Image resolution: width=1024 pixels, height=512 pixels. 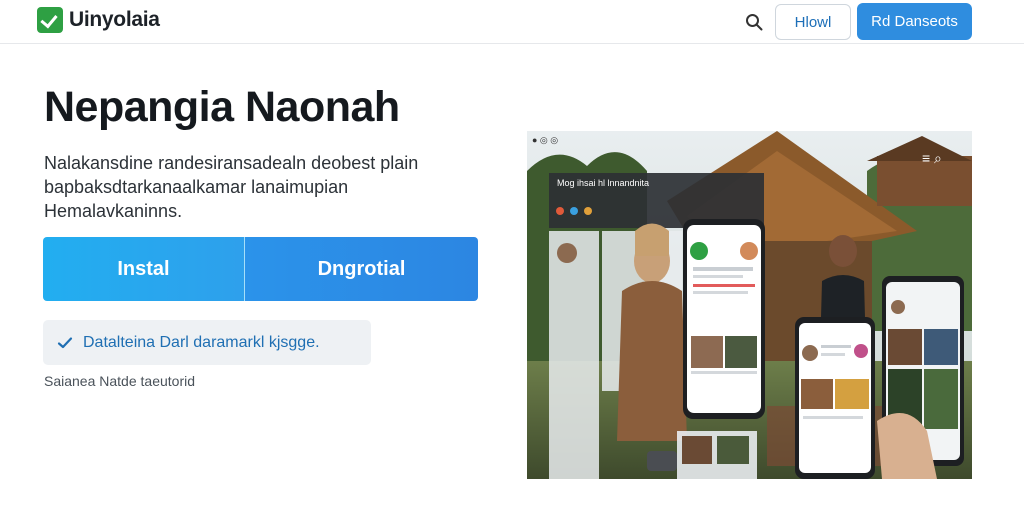 What do you see at coordinates (361, 269) in the screenshot?
I see `download-button: Dngrotial` at bounding box center [361, 269].